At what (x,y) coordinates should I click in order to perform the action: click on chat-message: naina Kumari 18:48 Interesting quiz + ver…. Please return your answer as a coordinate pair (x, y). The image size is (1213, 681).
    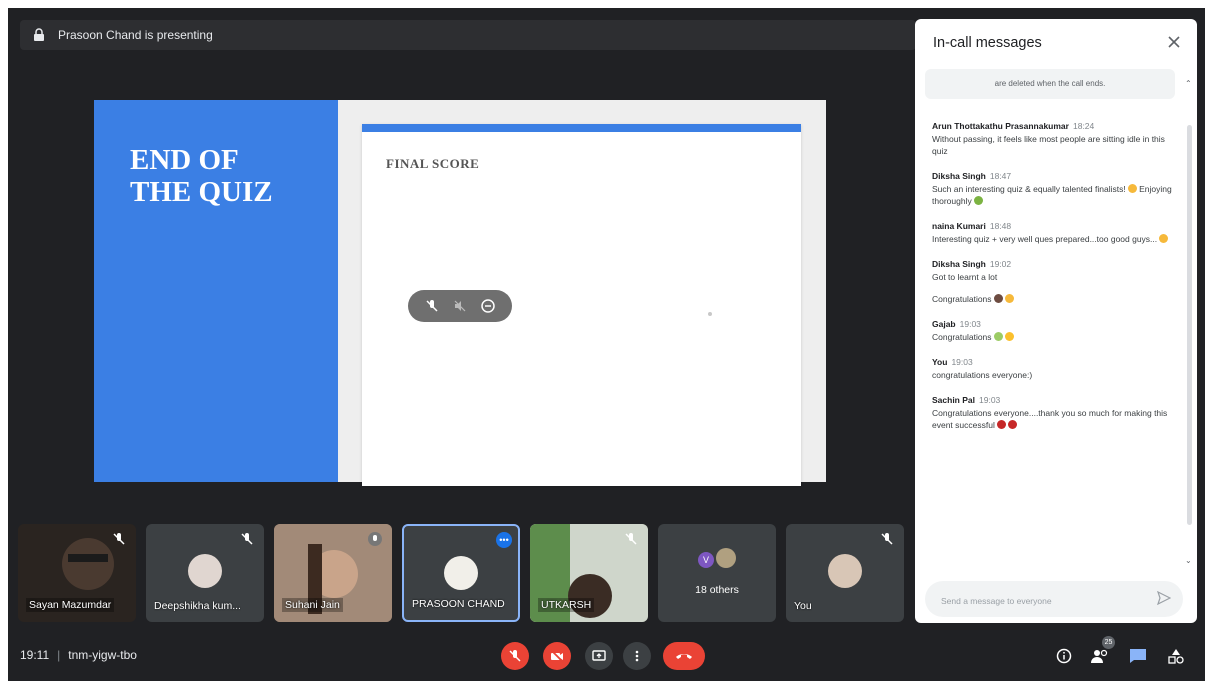
    Looking at the image, I should click on (1052, 233).